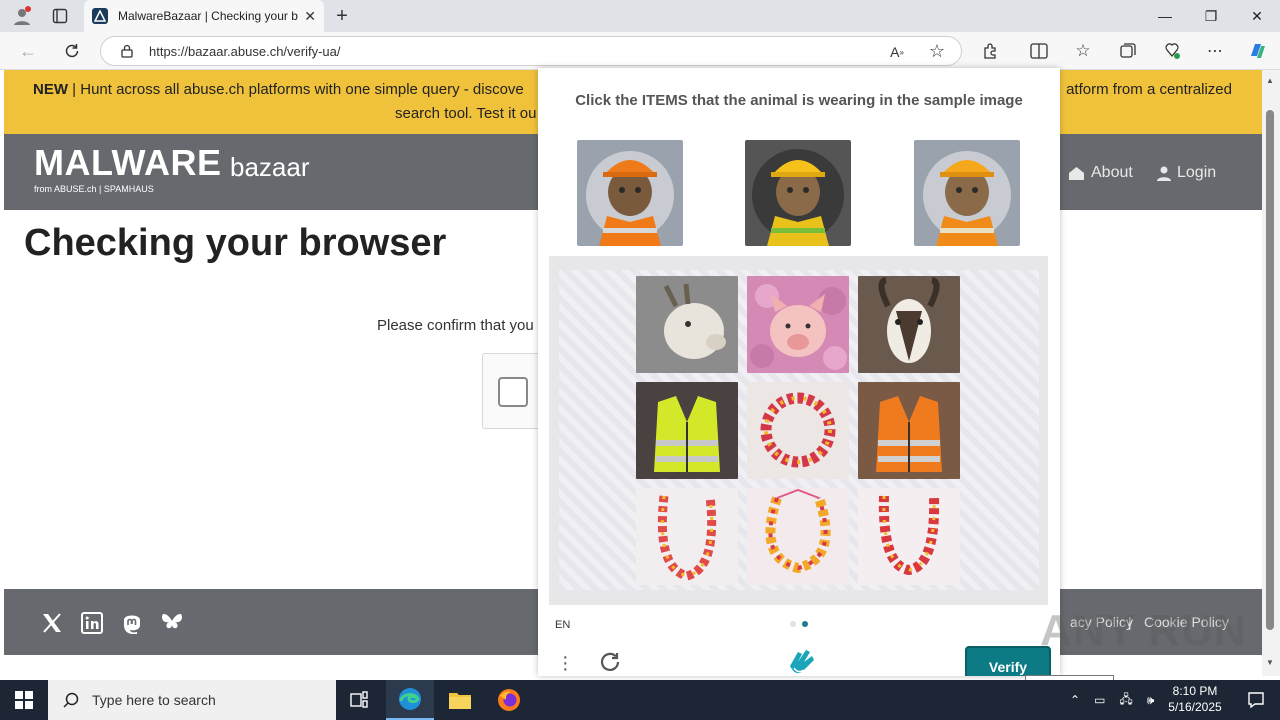 The height and width of the screenshot is (720, 1280). I want to click on nav-about: About, so click(1100, 173).